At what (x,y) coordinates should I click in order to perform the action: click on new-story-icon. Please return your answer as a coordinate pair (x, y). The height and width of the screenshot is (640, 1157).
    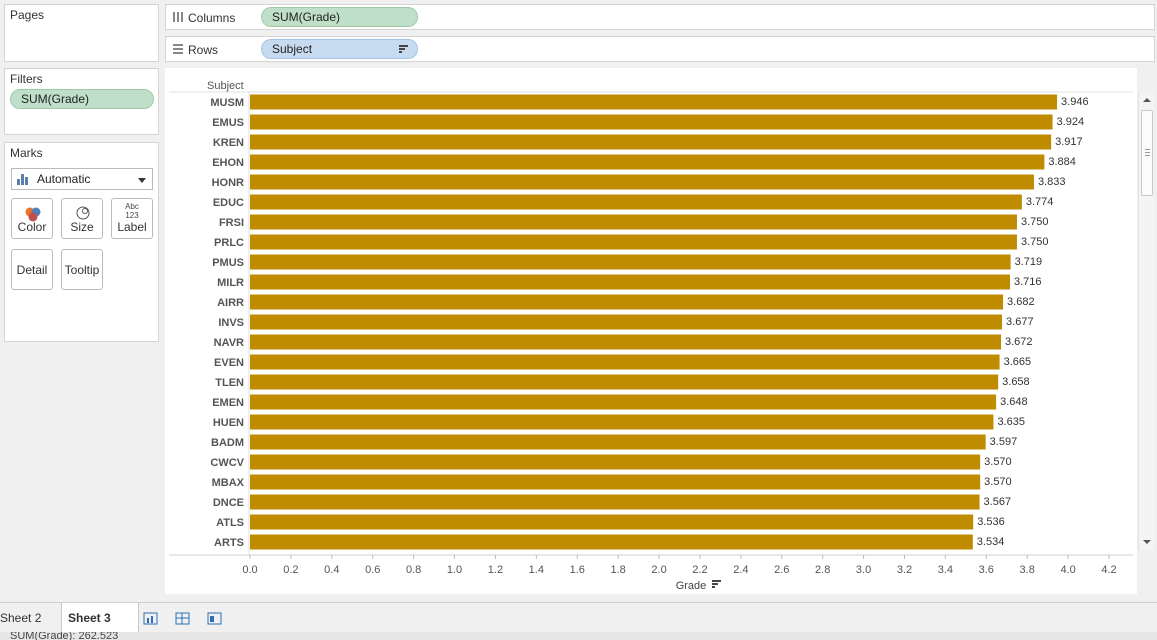
    Looking at the image, I should click on (215, 618).